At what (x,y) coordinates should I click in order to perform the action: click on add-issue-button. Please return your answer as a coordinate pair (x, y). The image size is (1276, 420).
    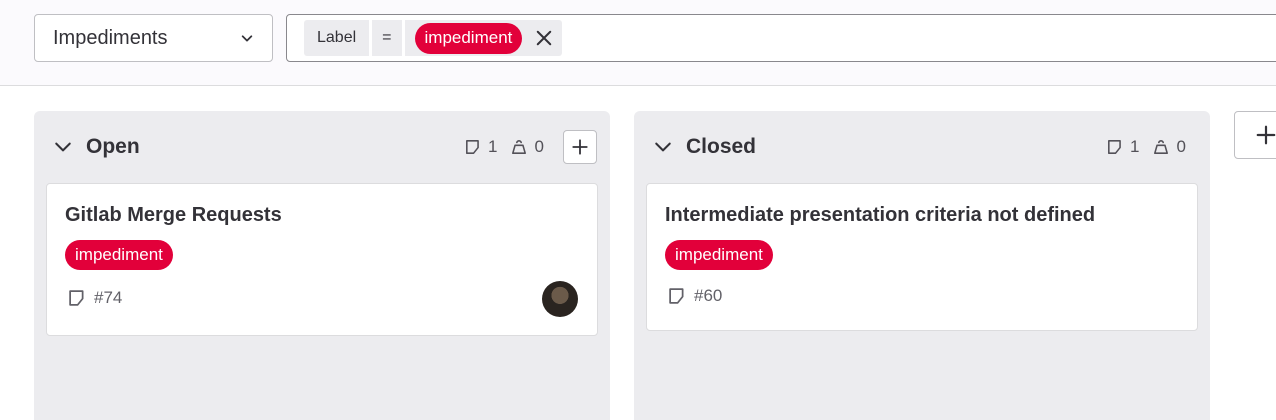
    Looking at the image, I should click on (580, 147).